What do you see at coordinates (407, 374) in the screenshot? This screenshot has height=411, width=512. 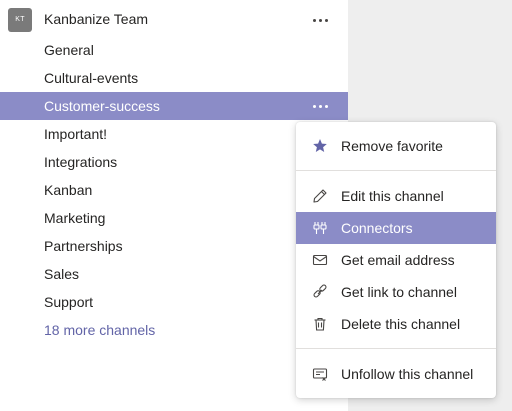 I see `menu-item-label: Unfollow this channel` at bounding box center [407, 374].